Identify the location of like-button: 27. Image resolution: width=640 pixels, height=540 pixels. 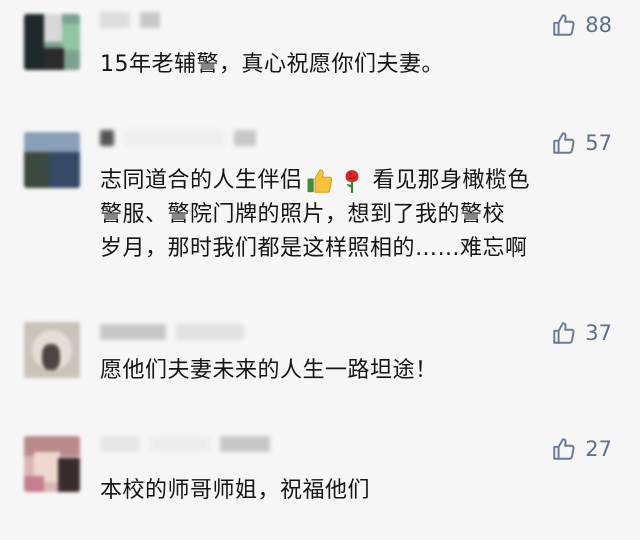
(581, 449).